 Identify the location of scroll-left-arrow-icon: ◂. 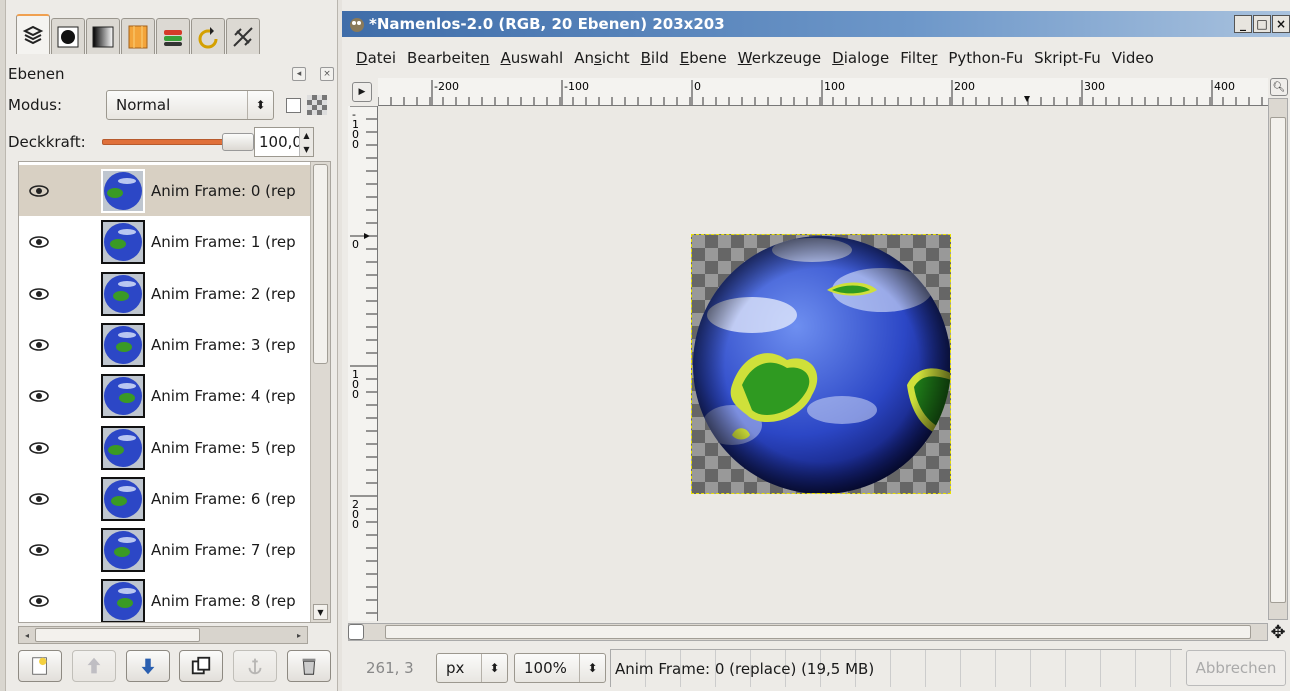
(27, 635).